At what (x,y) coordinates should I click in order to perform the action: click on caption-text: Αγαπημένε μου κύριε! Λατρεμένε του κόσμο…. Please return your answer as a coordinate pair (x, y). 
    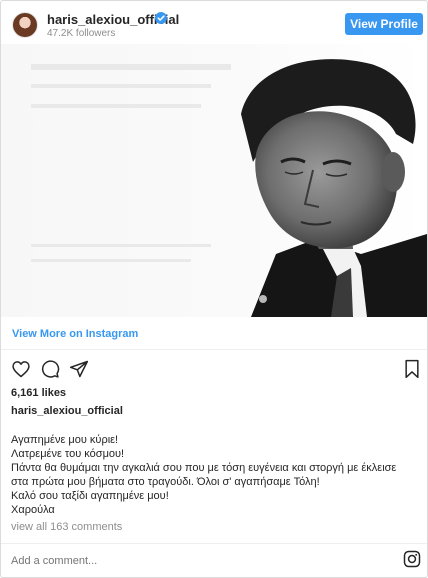
    Looking at the image, I should click on (216, 475).